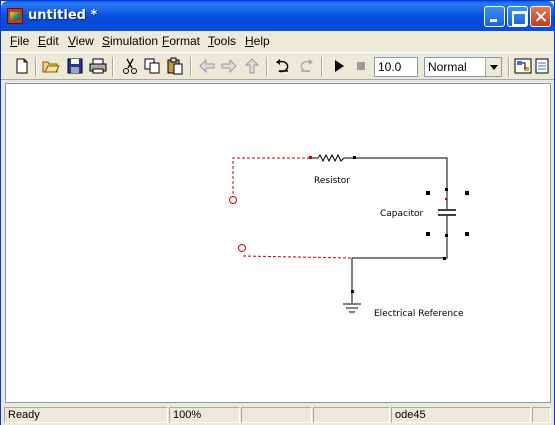 The image size is (555, 425). I want to click on undo-icon, so click(283, 66).